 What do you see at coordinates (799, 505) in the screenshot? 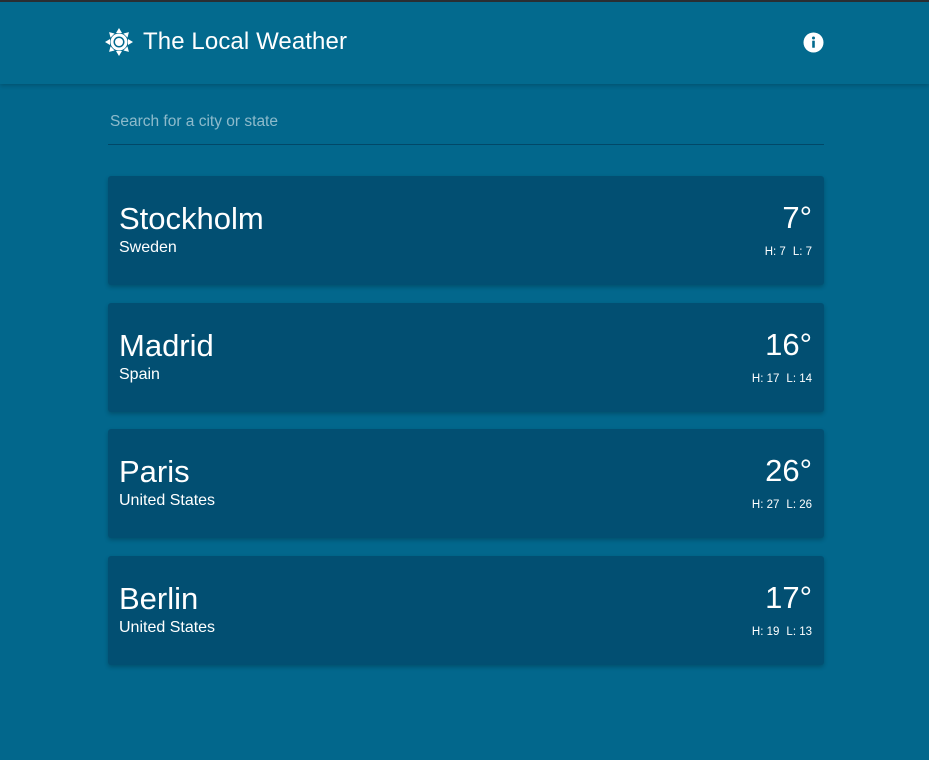
I see `low-temp: L: 26` at bounding box center [799, 505].